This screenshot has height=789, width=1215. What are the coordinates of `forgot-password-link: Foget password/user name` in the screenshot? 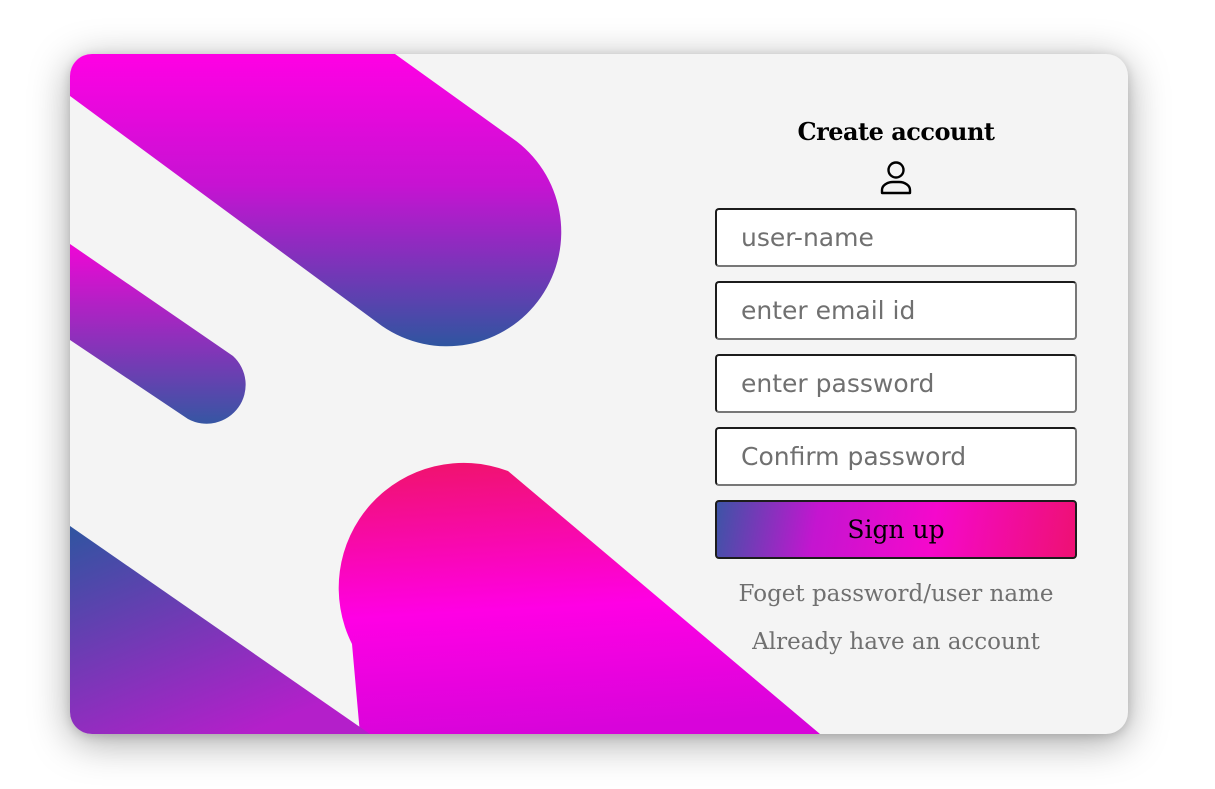 It's located at (896, 594).